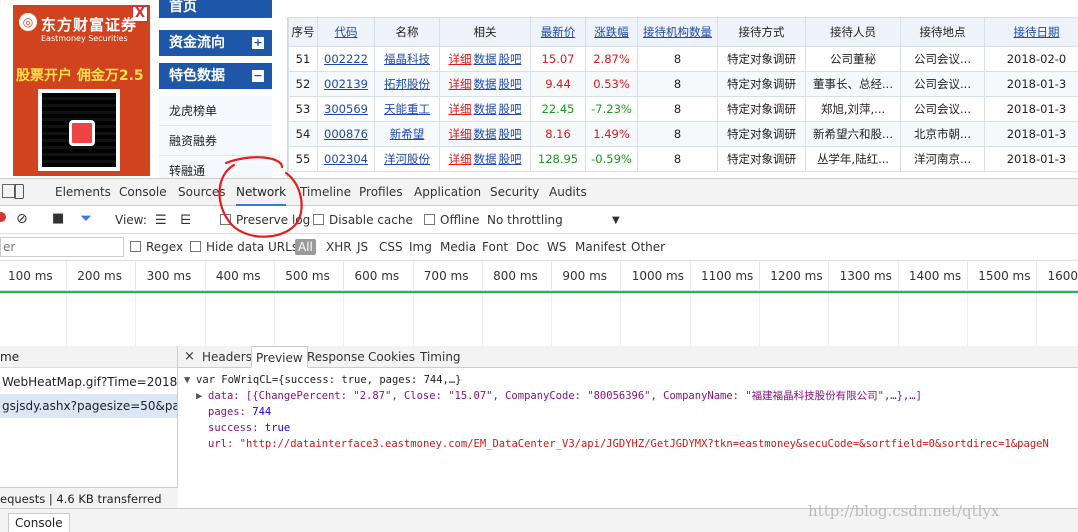  What do you see at coordinates (58, 218) in the screenshot?
I see `screenshot-capture-icon: ■` at bounding box center [58, 218].